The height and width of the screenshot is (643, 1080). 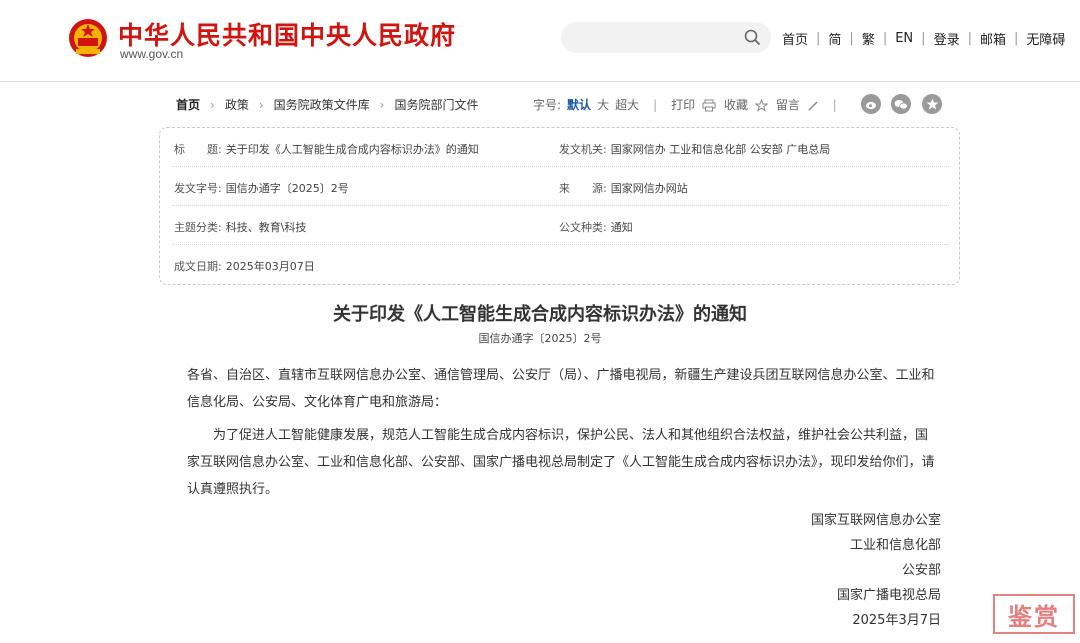 What do you see at coordinates (270, 266) in the screenshot?
I see `info-value: 2025年03月07日` at bounding box center [270, 266].